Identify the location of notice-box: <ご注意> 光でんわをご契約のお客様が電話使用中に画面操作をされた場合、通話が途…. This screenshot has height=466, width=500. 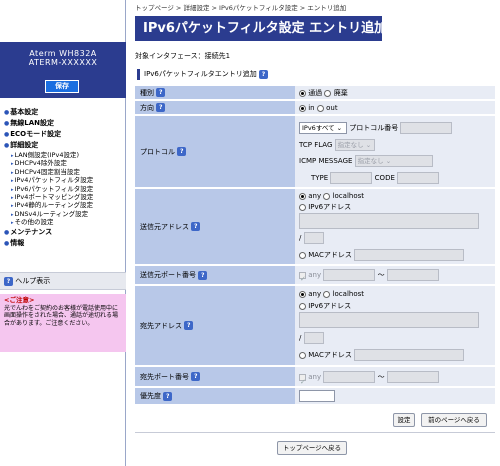
(63, 323).